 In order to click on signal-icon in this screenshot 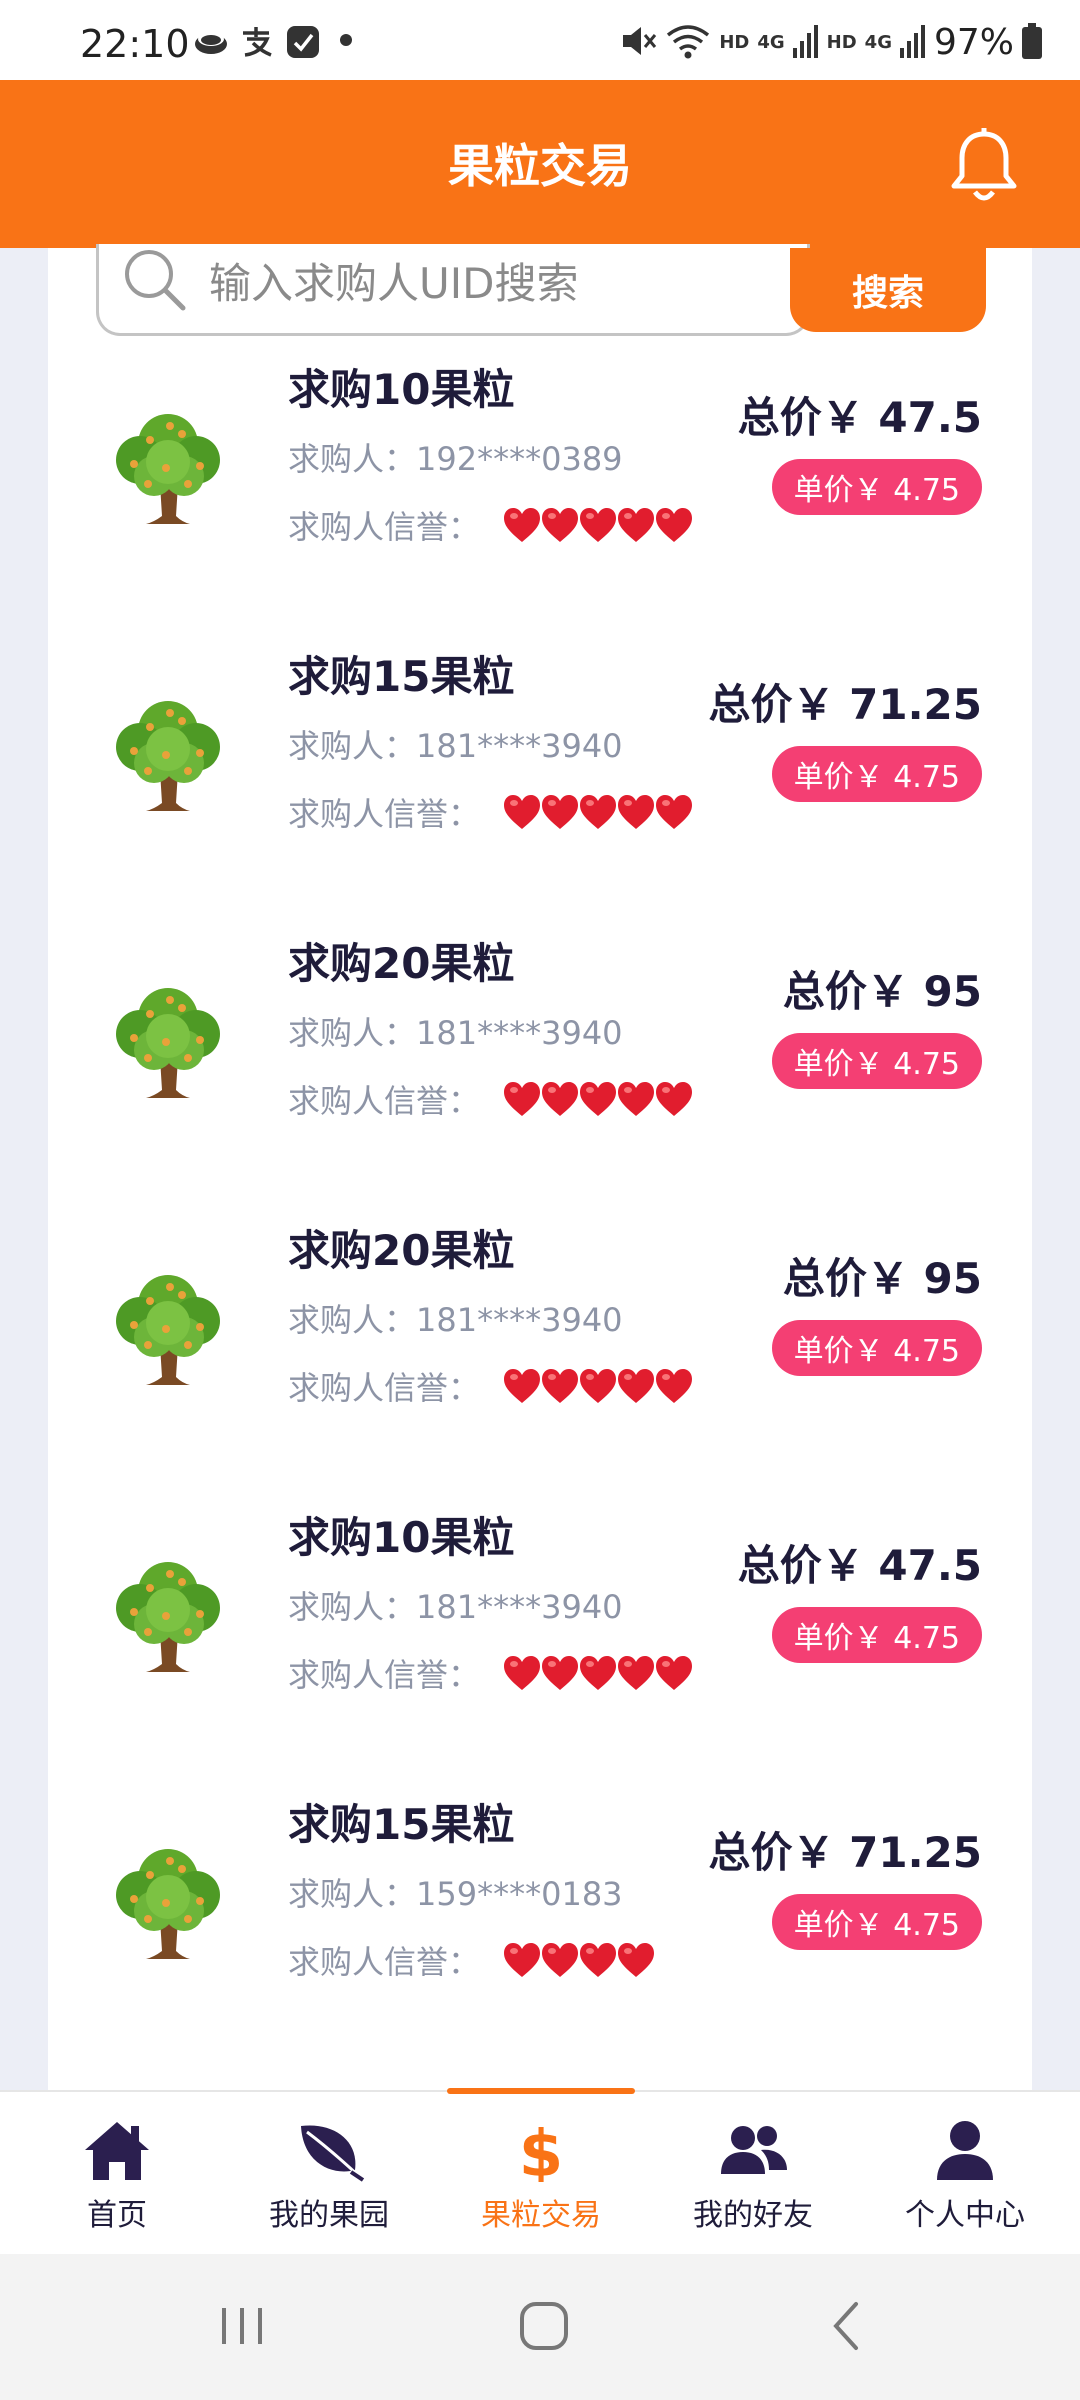, I will do `click(805, 43)`.